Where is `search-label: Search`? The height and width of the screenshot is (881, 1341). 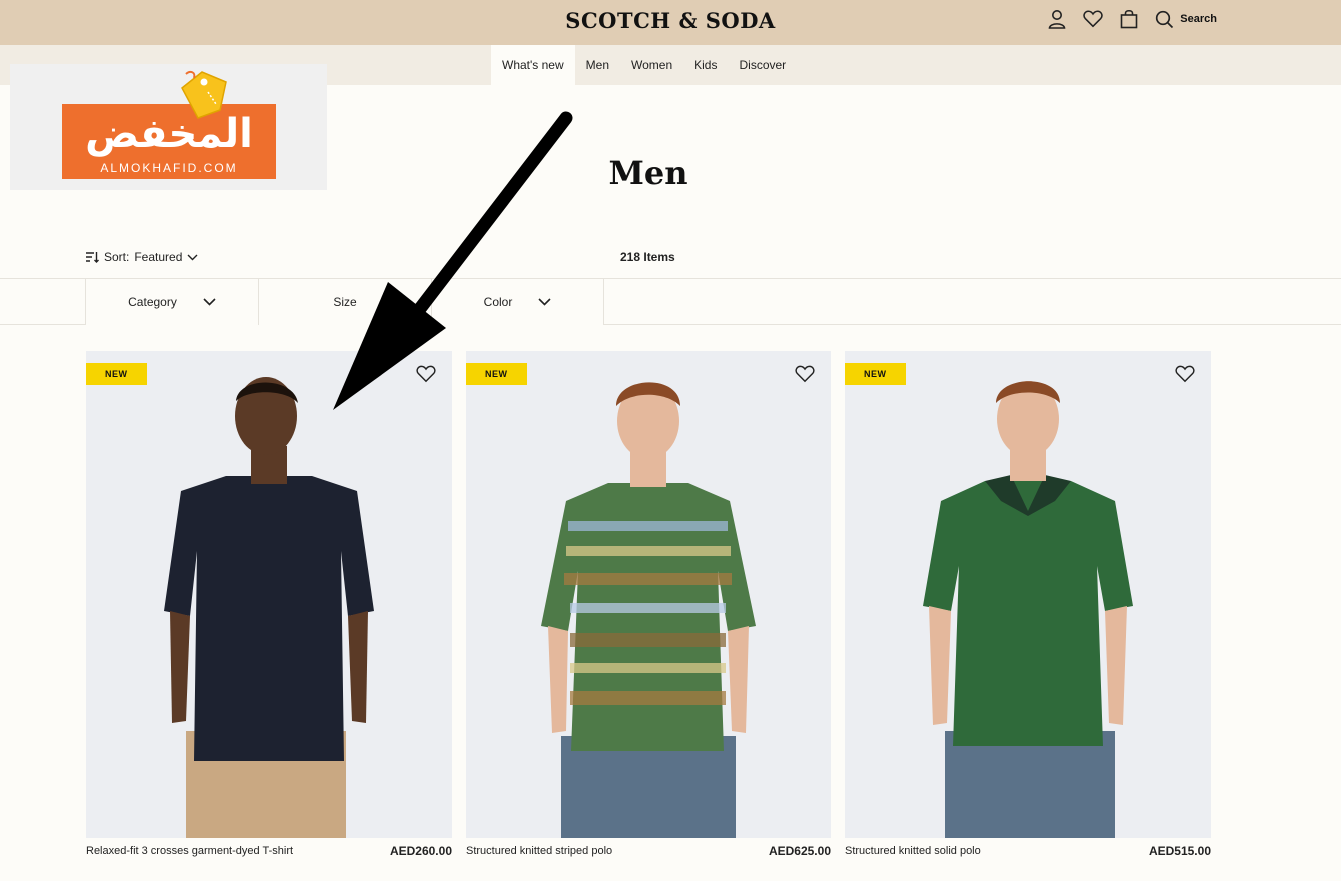
search-label: Search is located at coordinates (1198, 19).